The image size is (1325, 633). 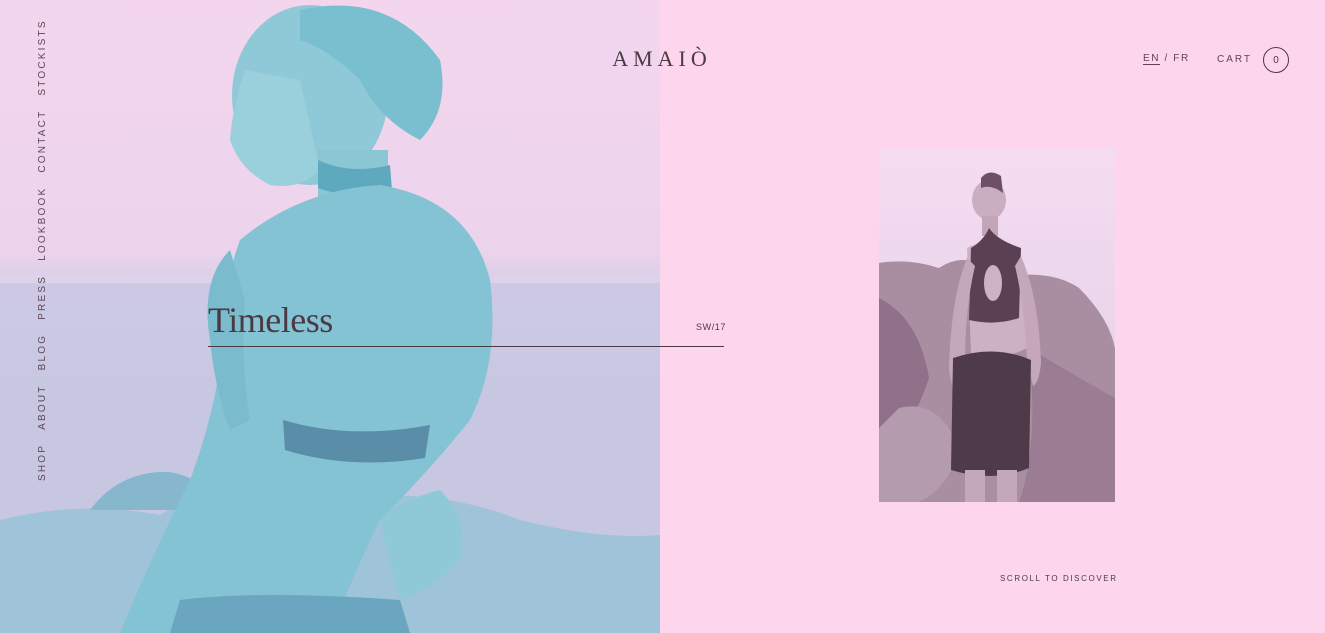 I want to click on lang-en-link: EN, so click(x=1151, y=58).